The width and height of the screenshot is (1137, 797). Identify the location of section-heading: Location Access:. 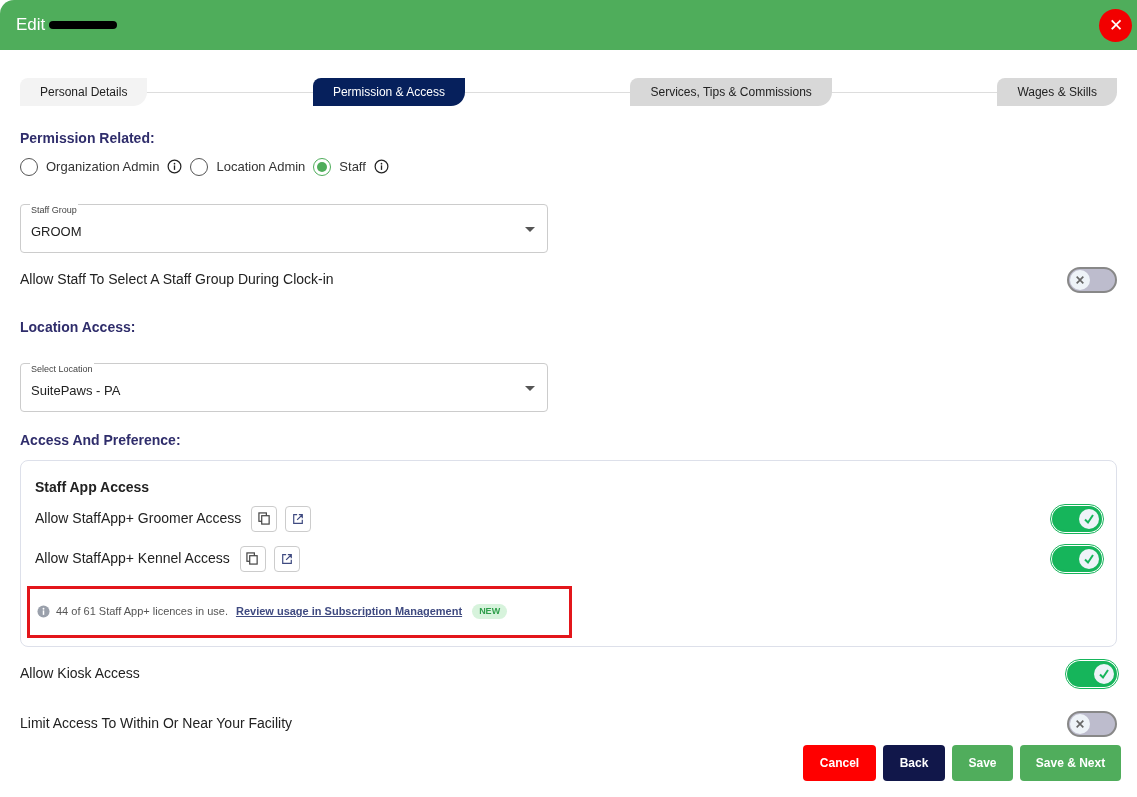
(78, 327).